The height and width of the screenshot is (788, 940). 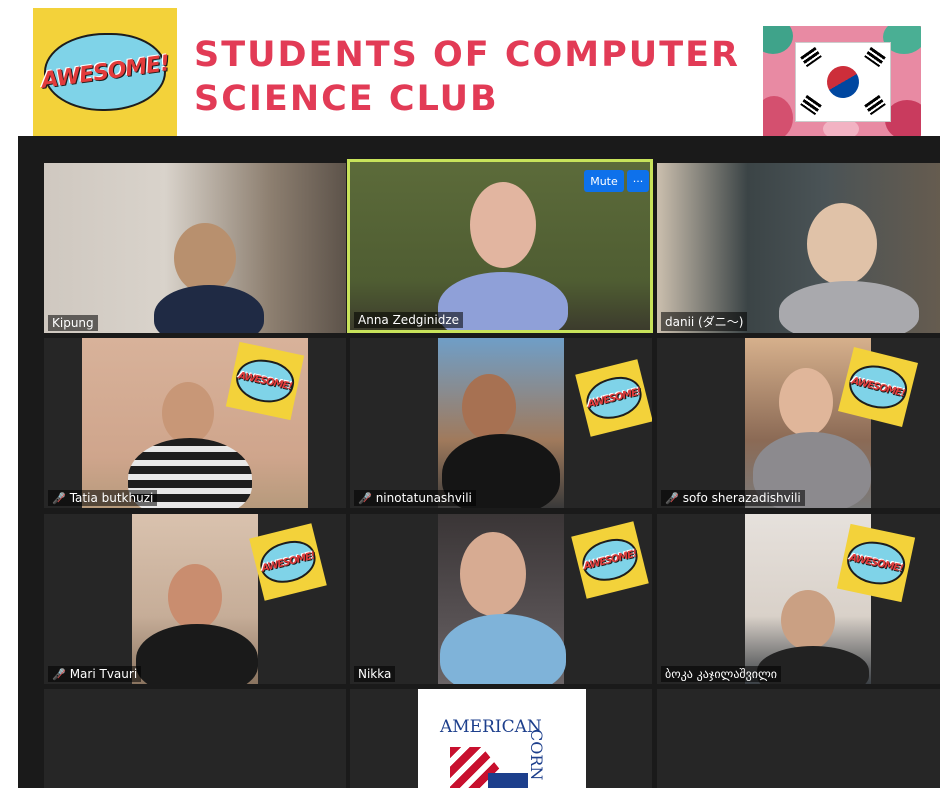 I want to click on participant-name: 🎤̸ ninotatunashvili, so click(x=415, y=498).